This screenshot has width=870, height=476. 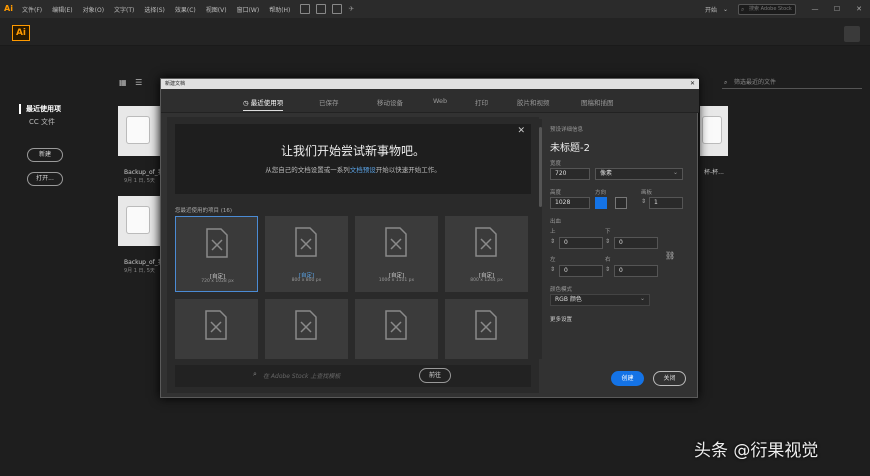 I want to click on preset-card: [自定] 800 x 800 px, so click(x=306, y=254).